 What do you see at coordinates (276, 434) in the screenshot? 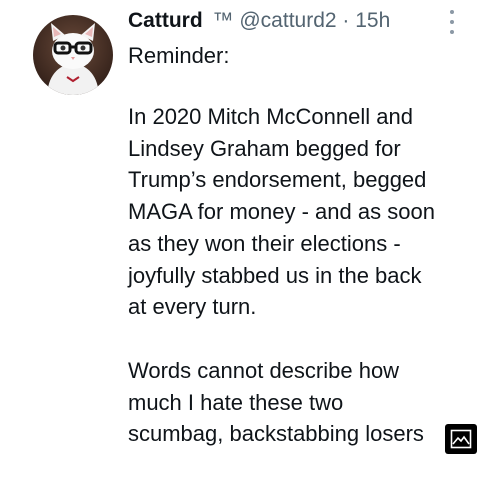
I see `tweet-line: scumbag, backstabbing losers` at bounding box center [276, 434].